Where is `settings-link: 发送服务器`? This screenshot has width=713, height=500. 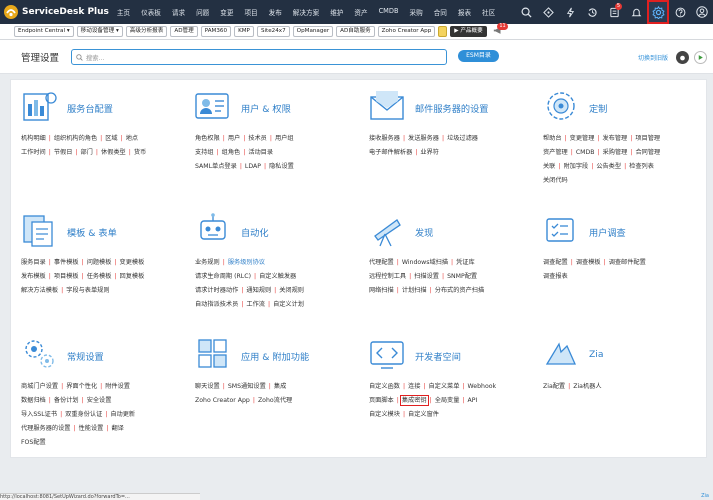 settings-link: 发送服务器 is located at coordinates (423, 138).